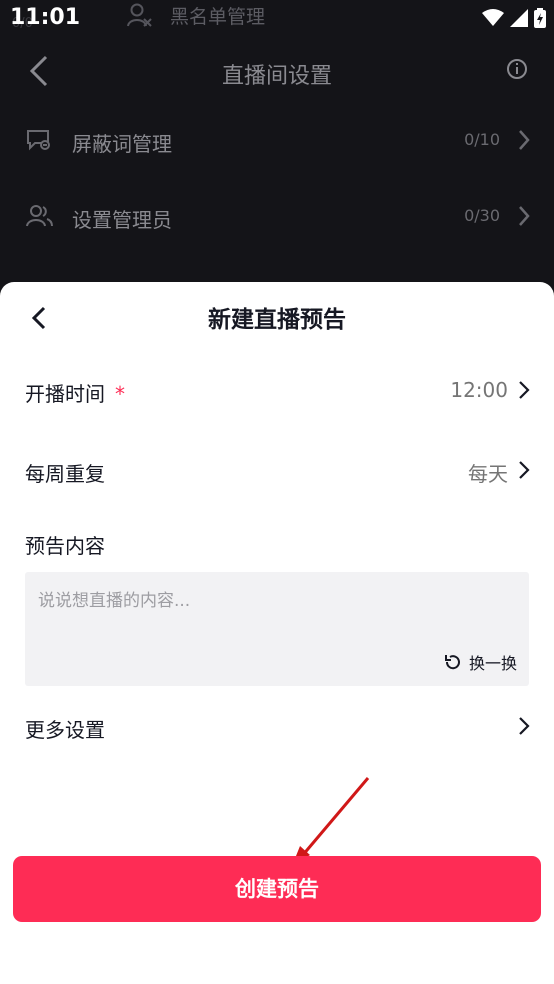 Image resolution: width=554 pixels, height=984 pixels. What do you see at coordinates (277, 889) in the screenshot?
I see `create-preview-button: 创建预告` at bounding box center [277, 889].